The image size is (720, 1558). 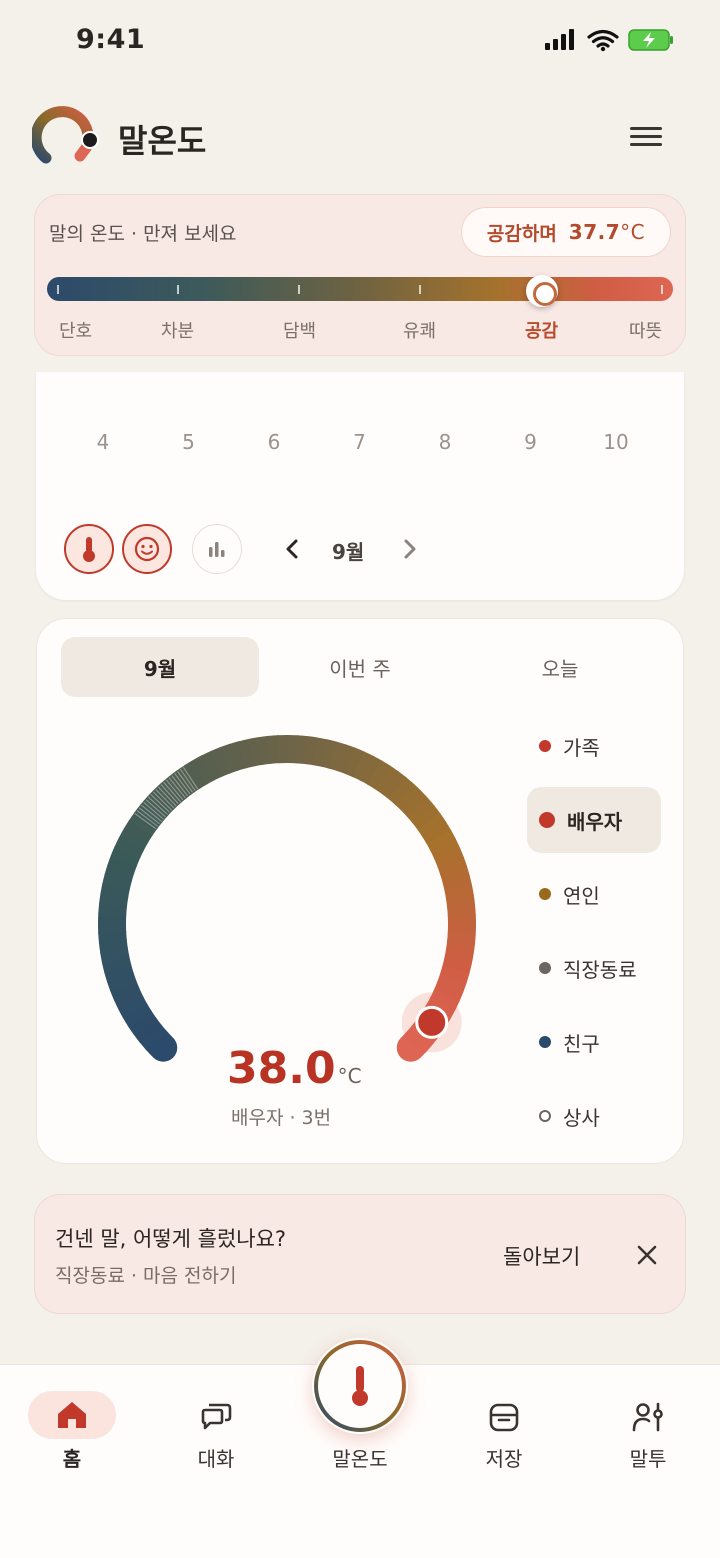 I want to click on review-button: 돌아보기, so click(x=541, y=1256).